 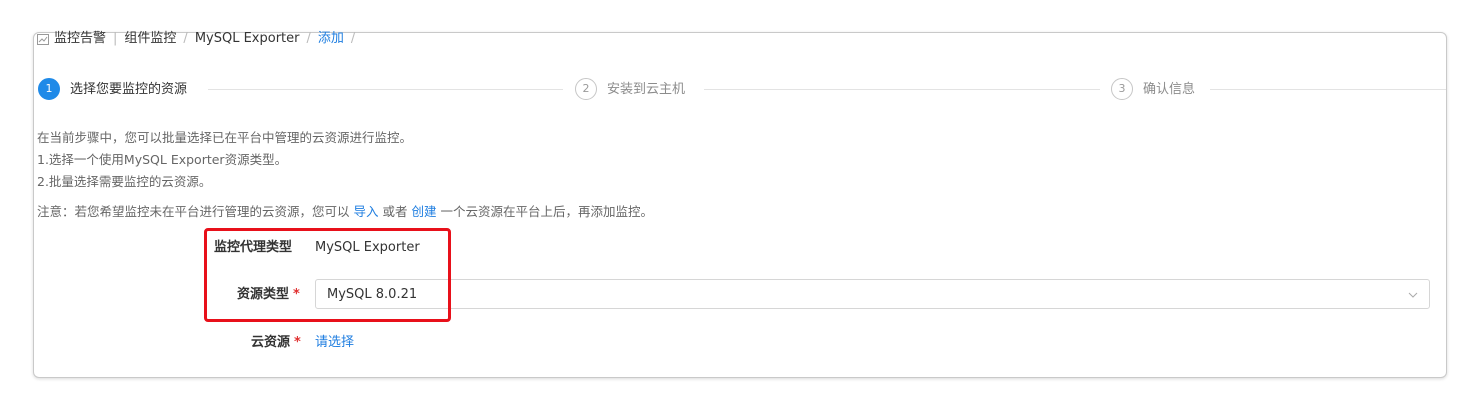 I want to click on chart-icon, so click(x=43, y=39).